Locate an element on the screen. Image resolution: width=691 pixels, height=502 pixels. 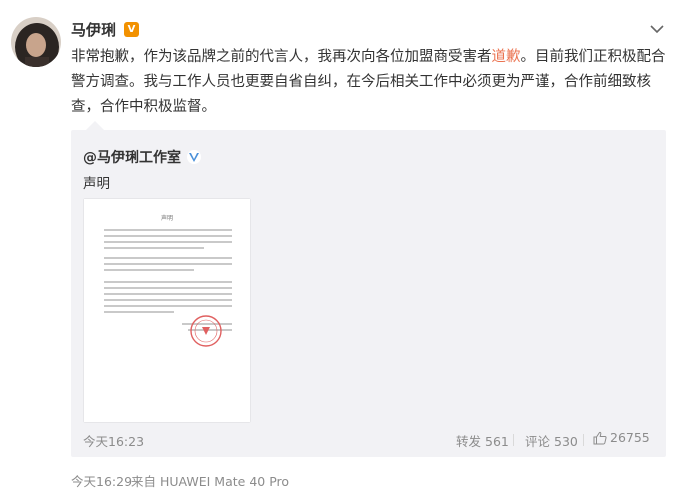
comment-count: 530 is located at coordinates (566, 441).